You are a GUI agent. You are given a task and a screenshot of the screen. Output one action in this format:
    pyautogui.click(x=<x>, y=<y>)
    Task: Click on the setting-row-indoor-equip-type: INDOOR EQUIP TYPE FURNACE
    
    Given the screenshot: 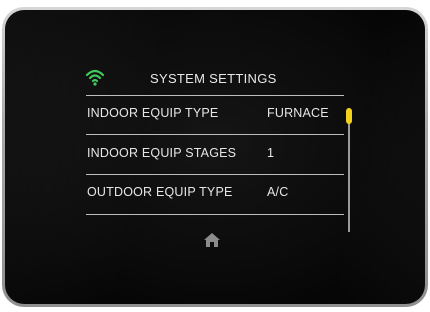 What is the action you would take?
    pyautogui.click(x=215, y=114)
    